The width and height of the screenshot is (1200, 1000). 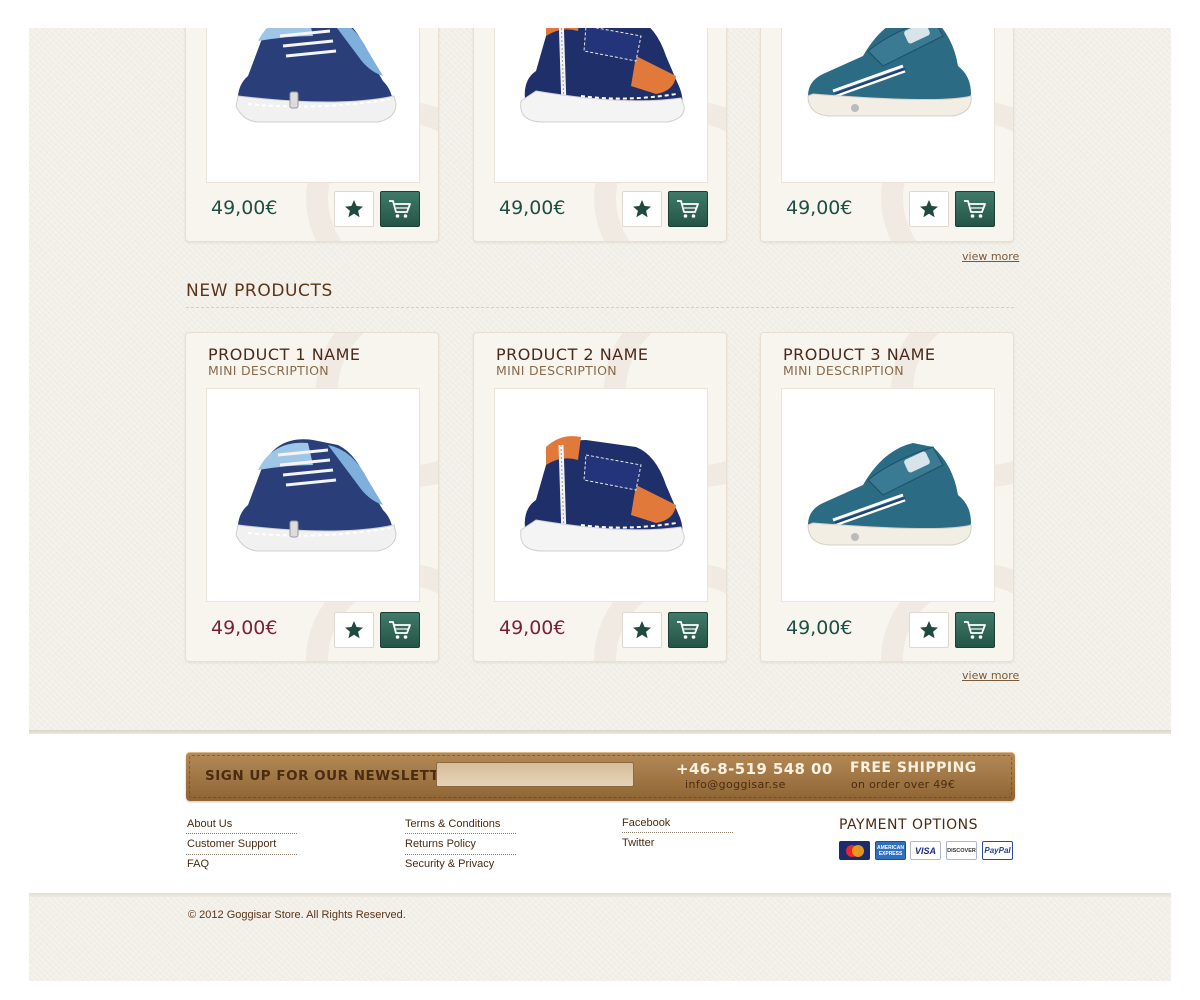 I want to click on free-shipping-subtitle: on order over 49€, so click(x=903, y=784).